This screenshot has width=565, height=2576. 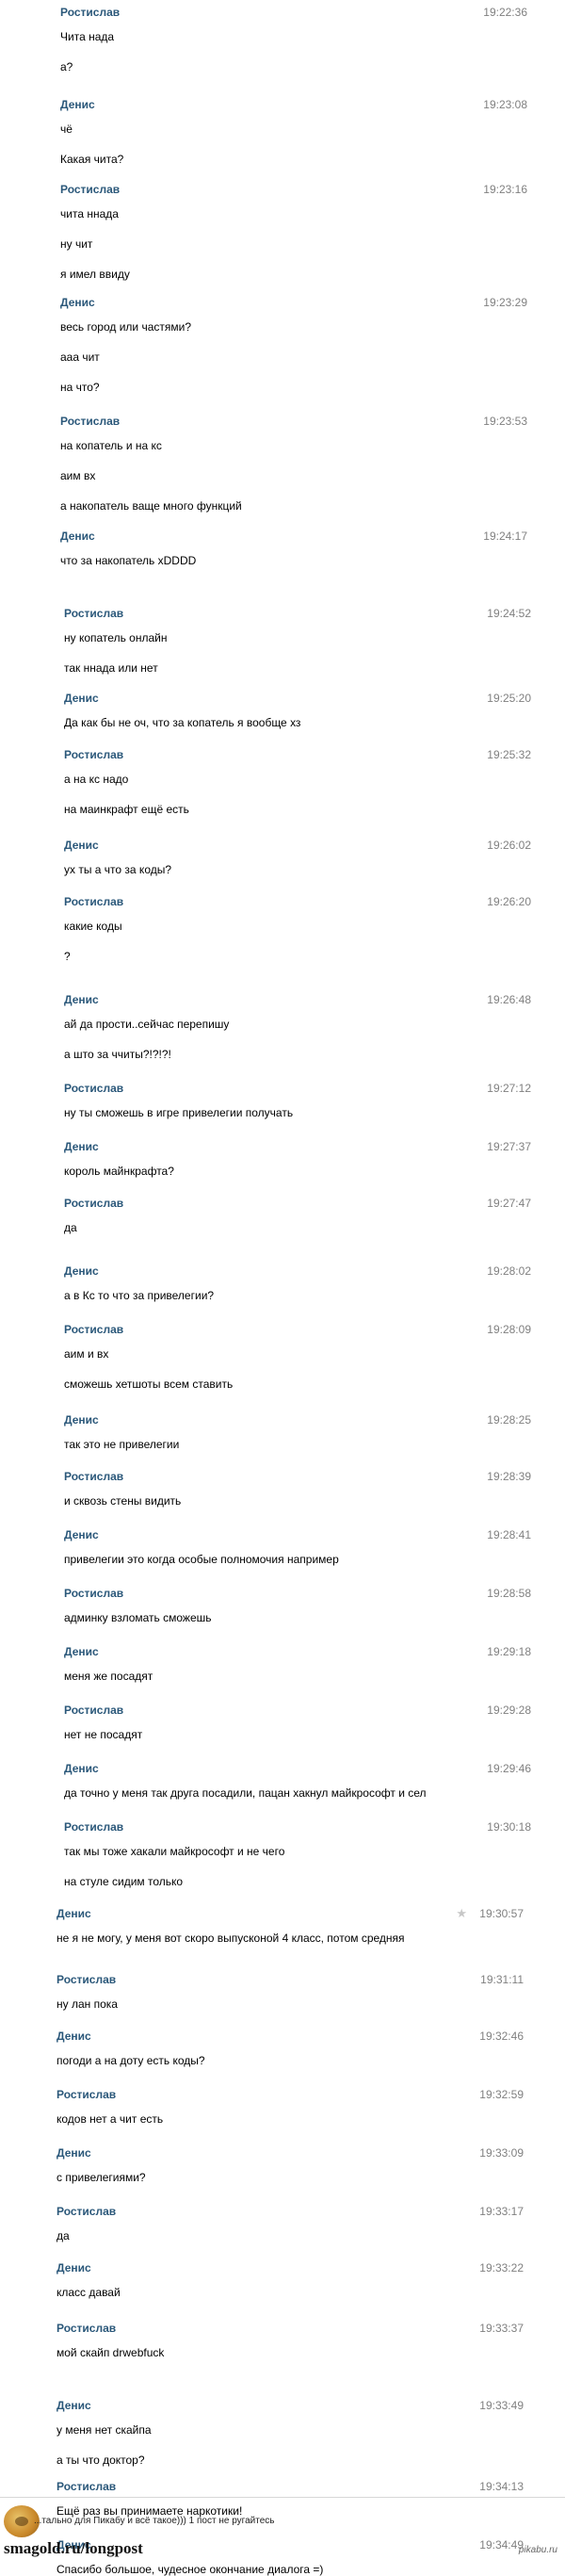 What do you see at coordinates (95, 274) in the screenshot?
I see `message-text: я имел ввиду` at bounding box center [95, 274].